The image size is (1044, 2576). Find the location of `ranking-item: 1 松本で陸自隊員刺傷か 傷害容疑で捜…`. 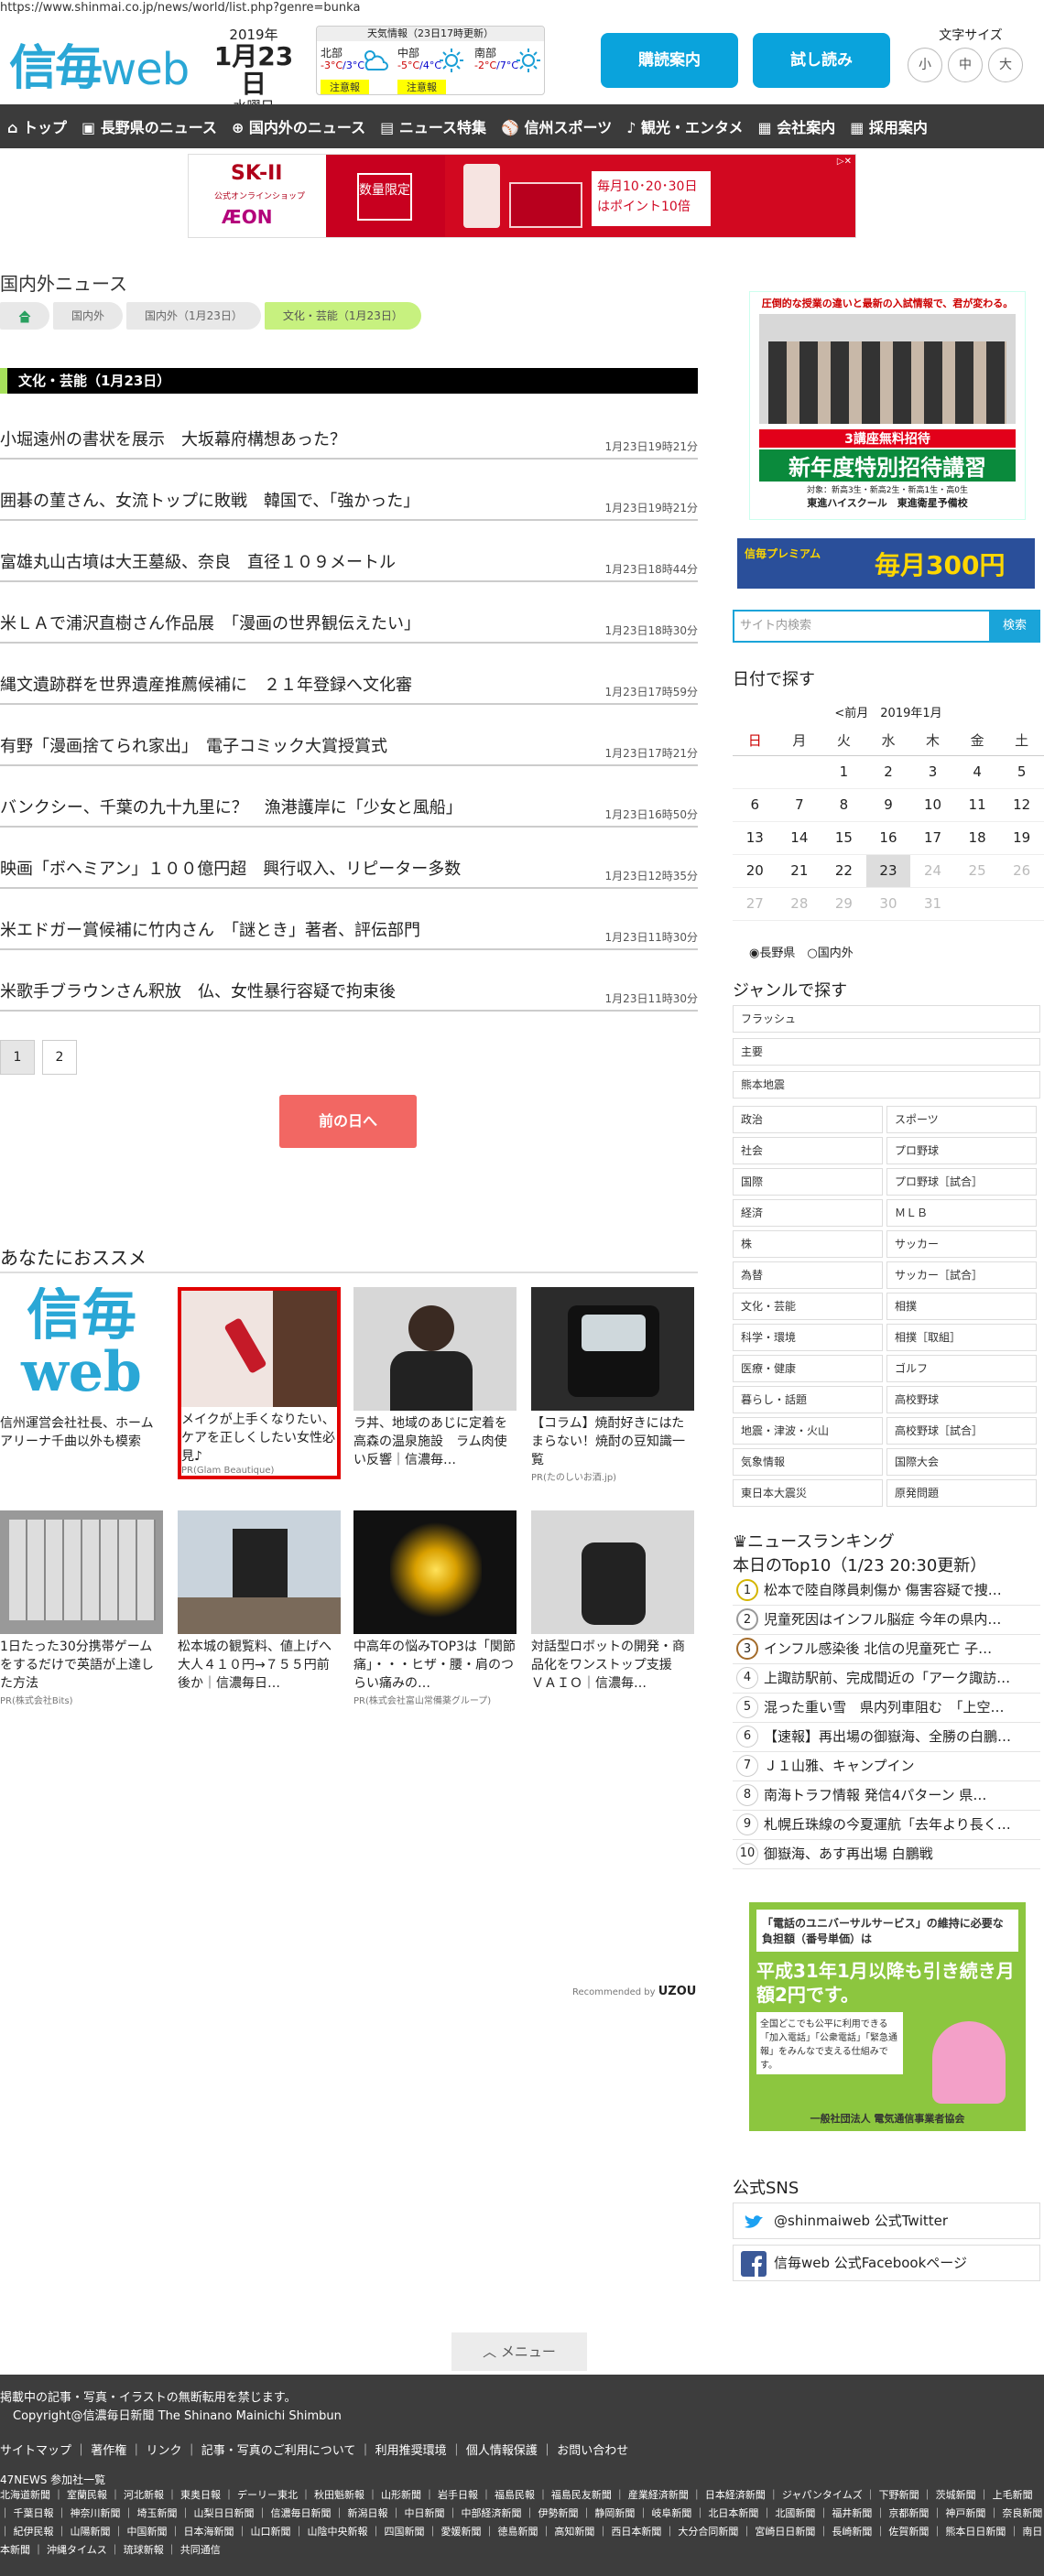

ranking-item: 1 松本で陸自隊員刺傷か 傷害容疑で捜… is located at coordinates (887, 1591).